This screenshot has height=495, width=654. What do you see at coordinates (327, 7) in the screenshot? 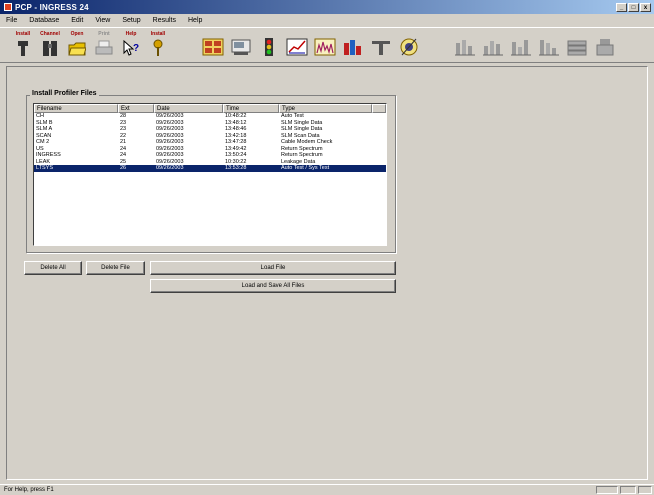
I see `title-bar: PCP - INGRESS 24 _ □ x` at bounding box center [327, 7].